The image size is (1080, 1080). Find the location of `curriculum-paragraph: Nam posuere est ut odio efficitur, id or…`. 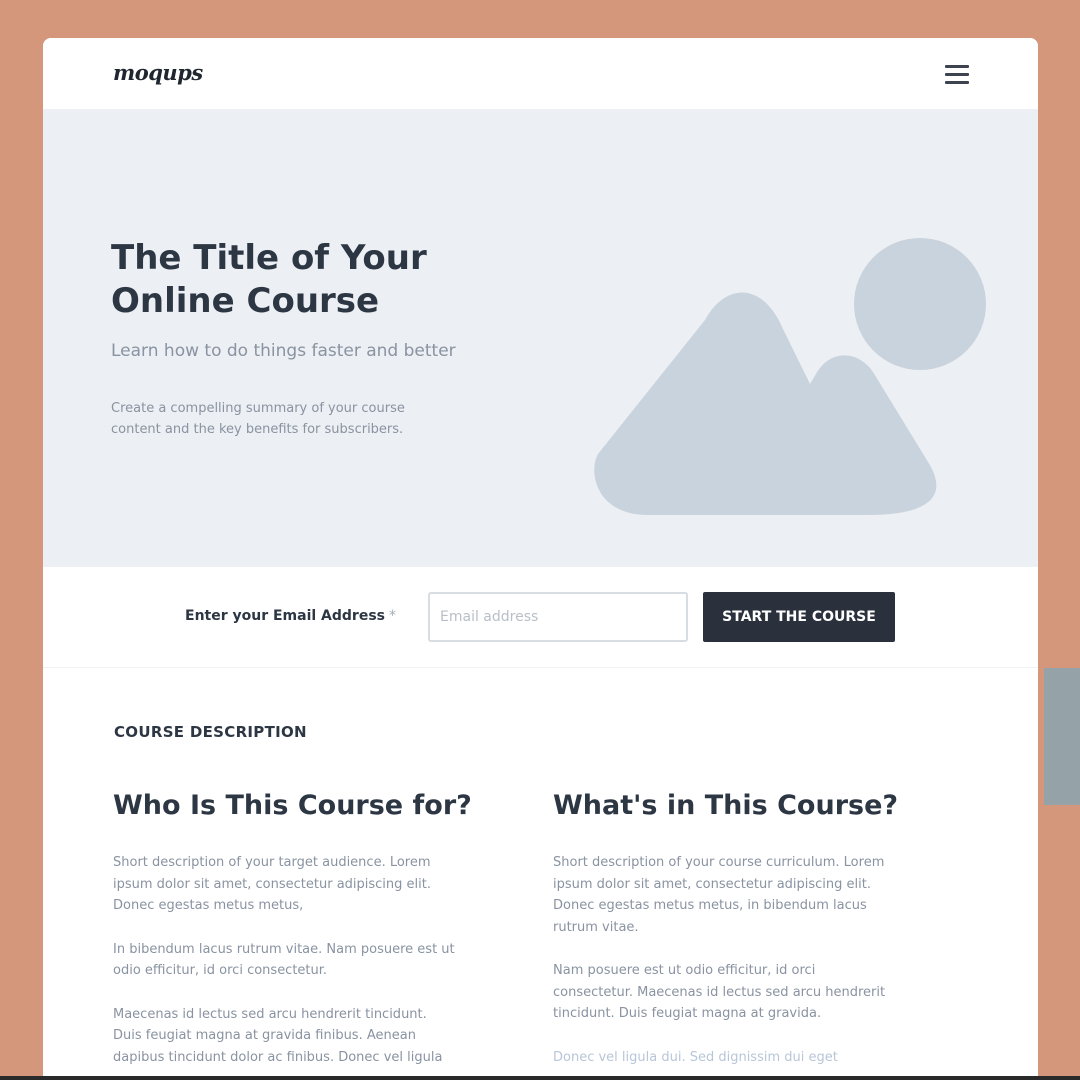

curriculum-paragraph: Nam posuere est ut odio efficitur, id or… is located at coordinates (719, 992).